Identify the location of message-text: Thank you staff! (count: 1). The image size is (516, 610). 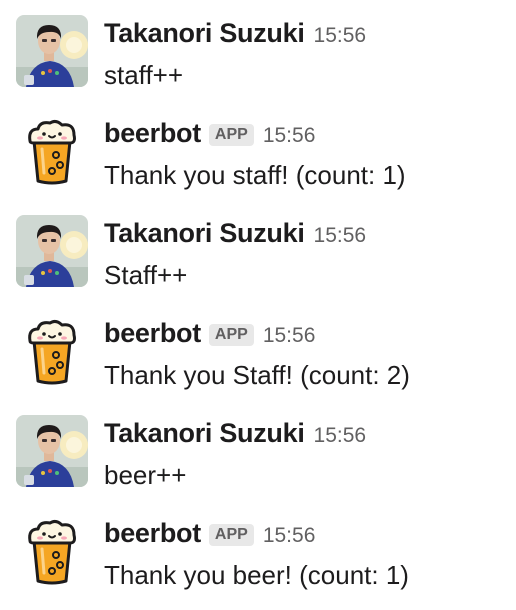
(255, 175).